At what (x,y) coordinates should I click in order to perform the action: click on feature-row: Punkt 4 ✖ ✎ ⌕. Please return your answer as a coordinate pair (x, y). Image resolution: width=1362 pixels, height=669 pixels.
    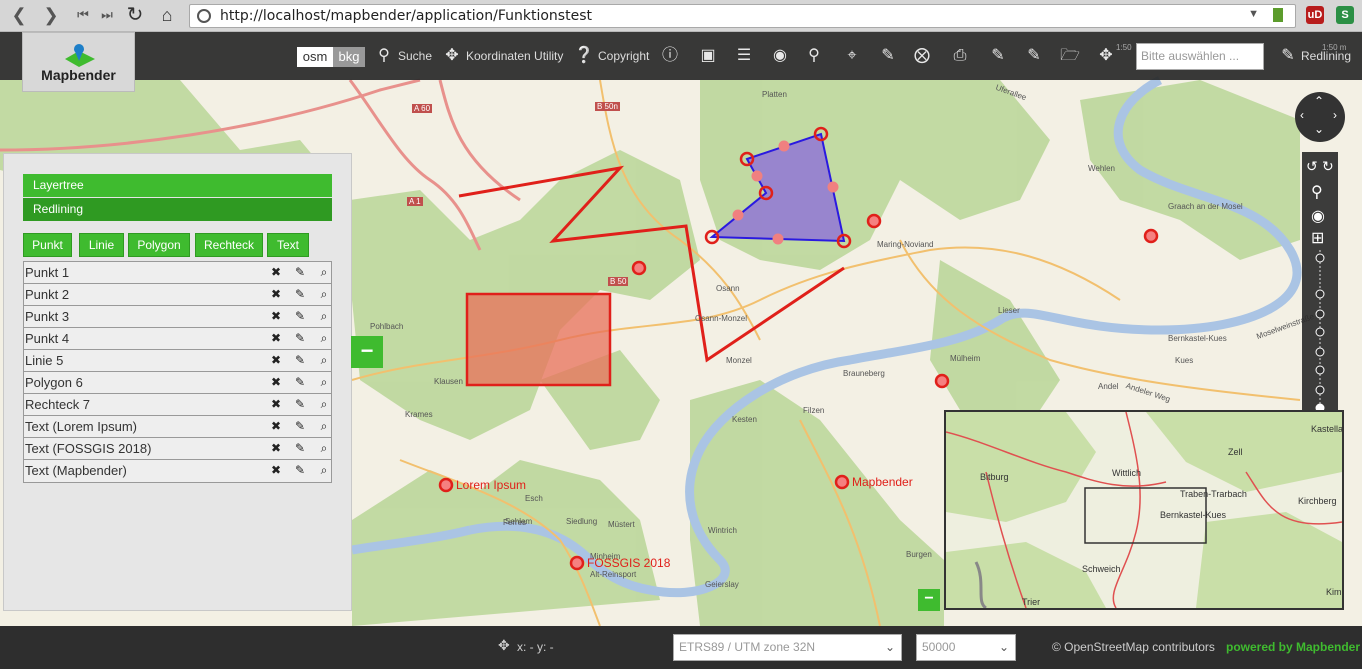
    Looking at the image, I should click on (177, 339).